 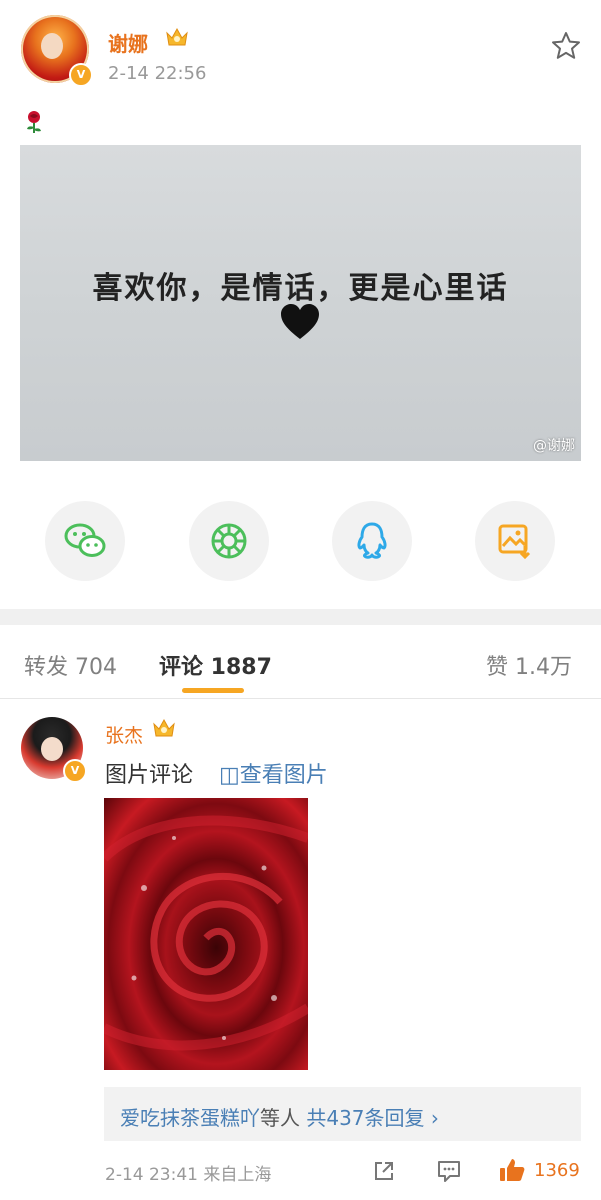 What do you see at coordinates (149, 775) in the screenshot?
I see `comment-text: 图片评论` at bounding box center [149, 775].